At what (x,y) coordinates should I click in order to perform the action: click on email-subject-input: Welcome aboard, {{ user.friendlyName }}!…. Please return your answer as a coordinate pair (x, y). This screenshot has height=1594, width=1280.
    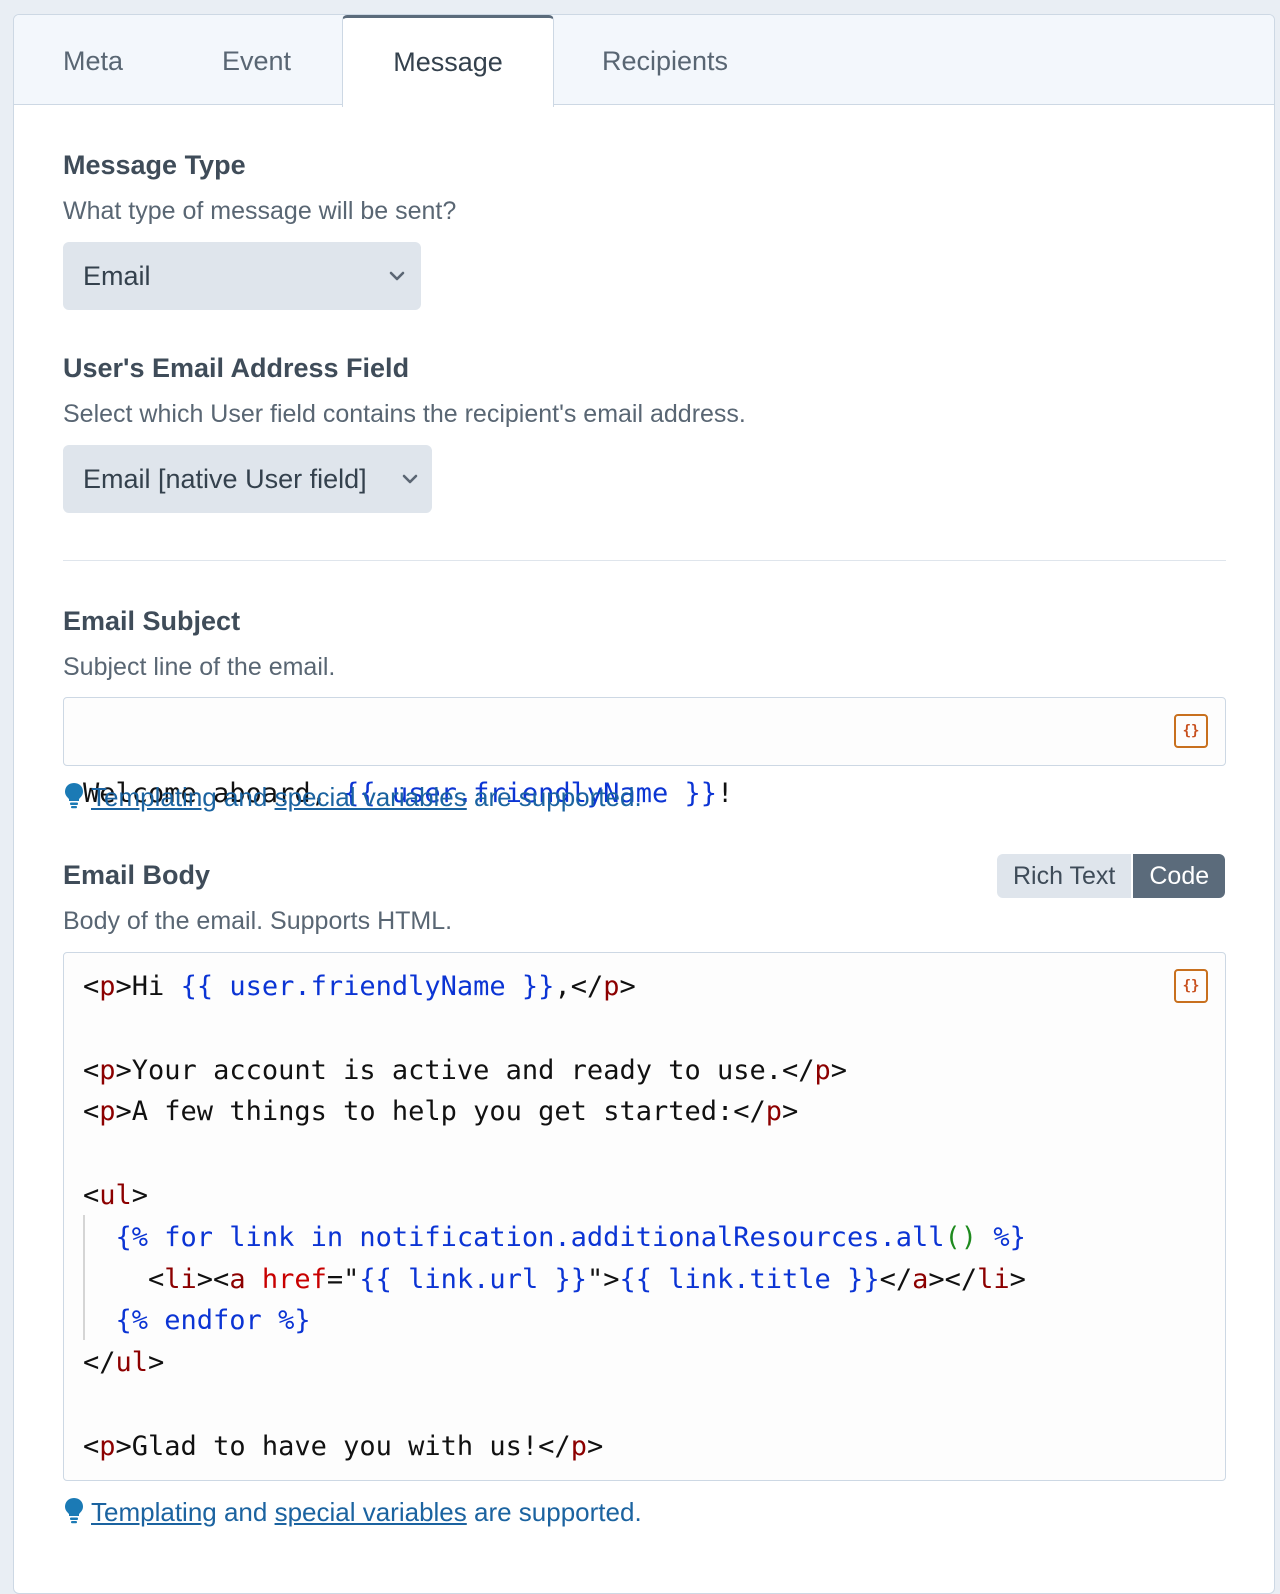
    Looking at the image, I should click on (644, 753).